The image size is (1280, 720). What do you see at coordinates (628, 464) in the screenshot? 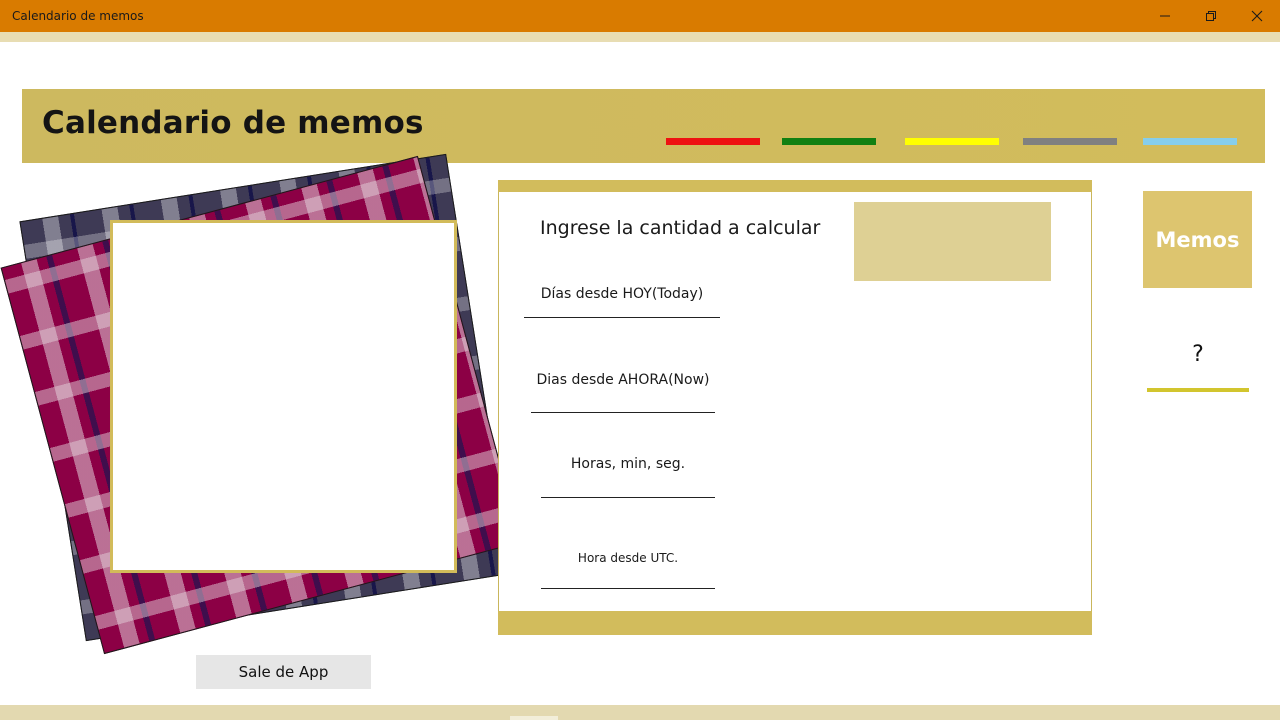
I see `hours-min-sec-label: Horas, min, seg.` at bounding box center [628, 464].